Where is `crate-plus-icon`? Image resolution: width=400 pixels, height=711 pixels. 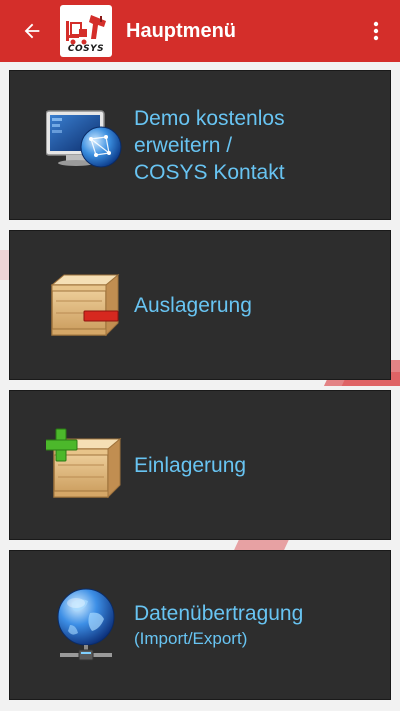 crate-plus-icon is located at coordinates (86, 465).